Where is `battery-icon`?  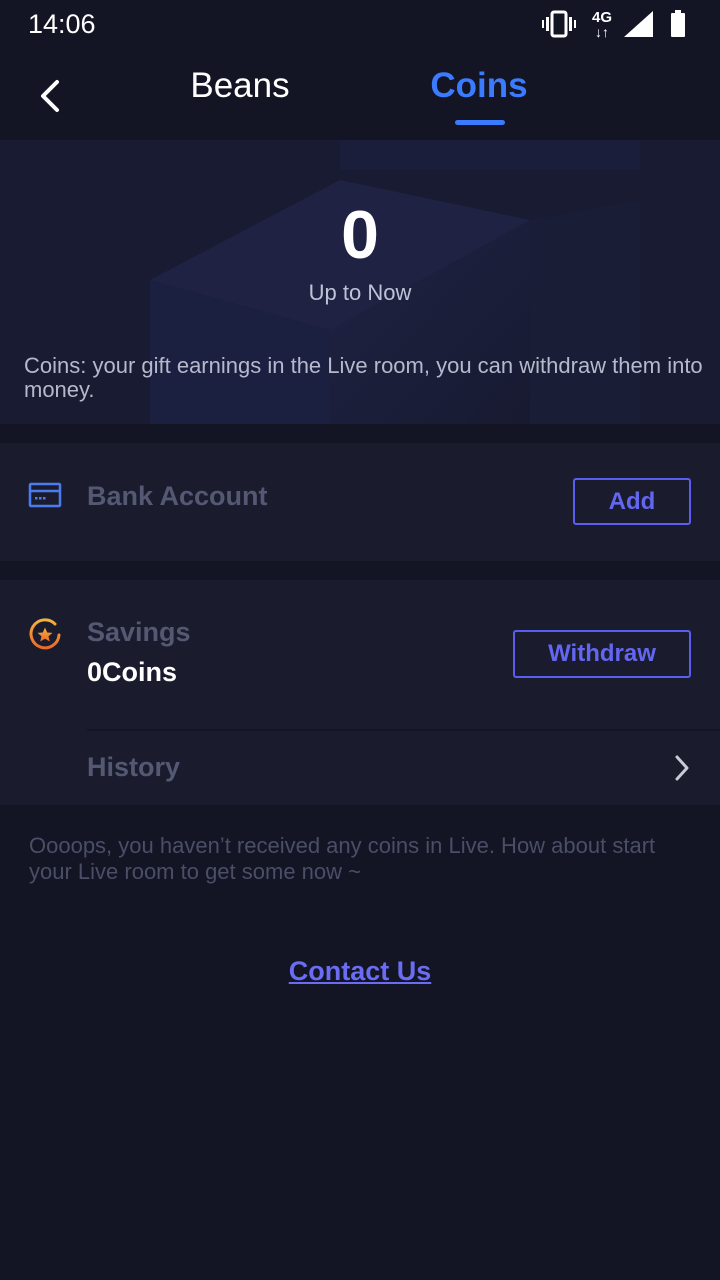 battery-icon is located at coordinates (678, 23).